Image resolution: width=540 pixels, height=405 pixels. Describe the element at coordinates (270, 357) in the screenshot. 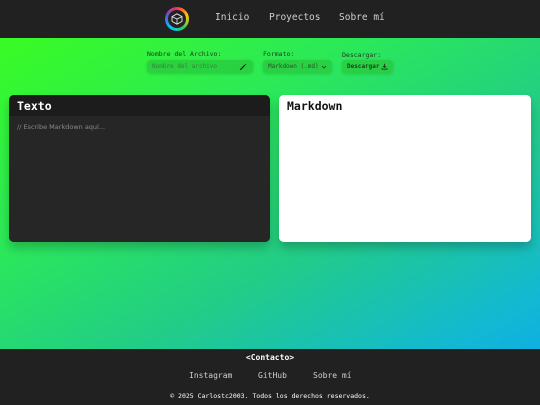

I see `footer-title: <Contacto>` at that location.